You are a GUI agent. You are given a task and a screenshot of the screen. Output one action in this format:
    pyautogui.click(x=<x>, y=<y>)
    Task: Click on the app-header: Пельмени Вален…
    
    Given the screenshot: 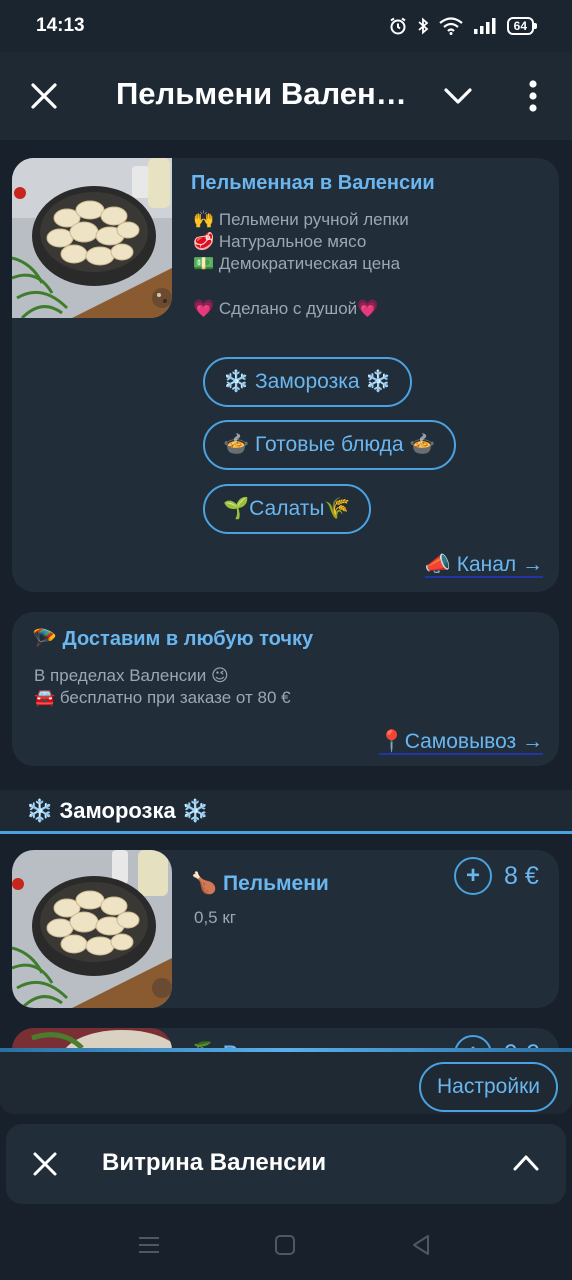 What is the action you would take?
    pyautogui.click(x=286, y=96)
    